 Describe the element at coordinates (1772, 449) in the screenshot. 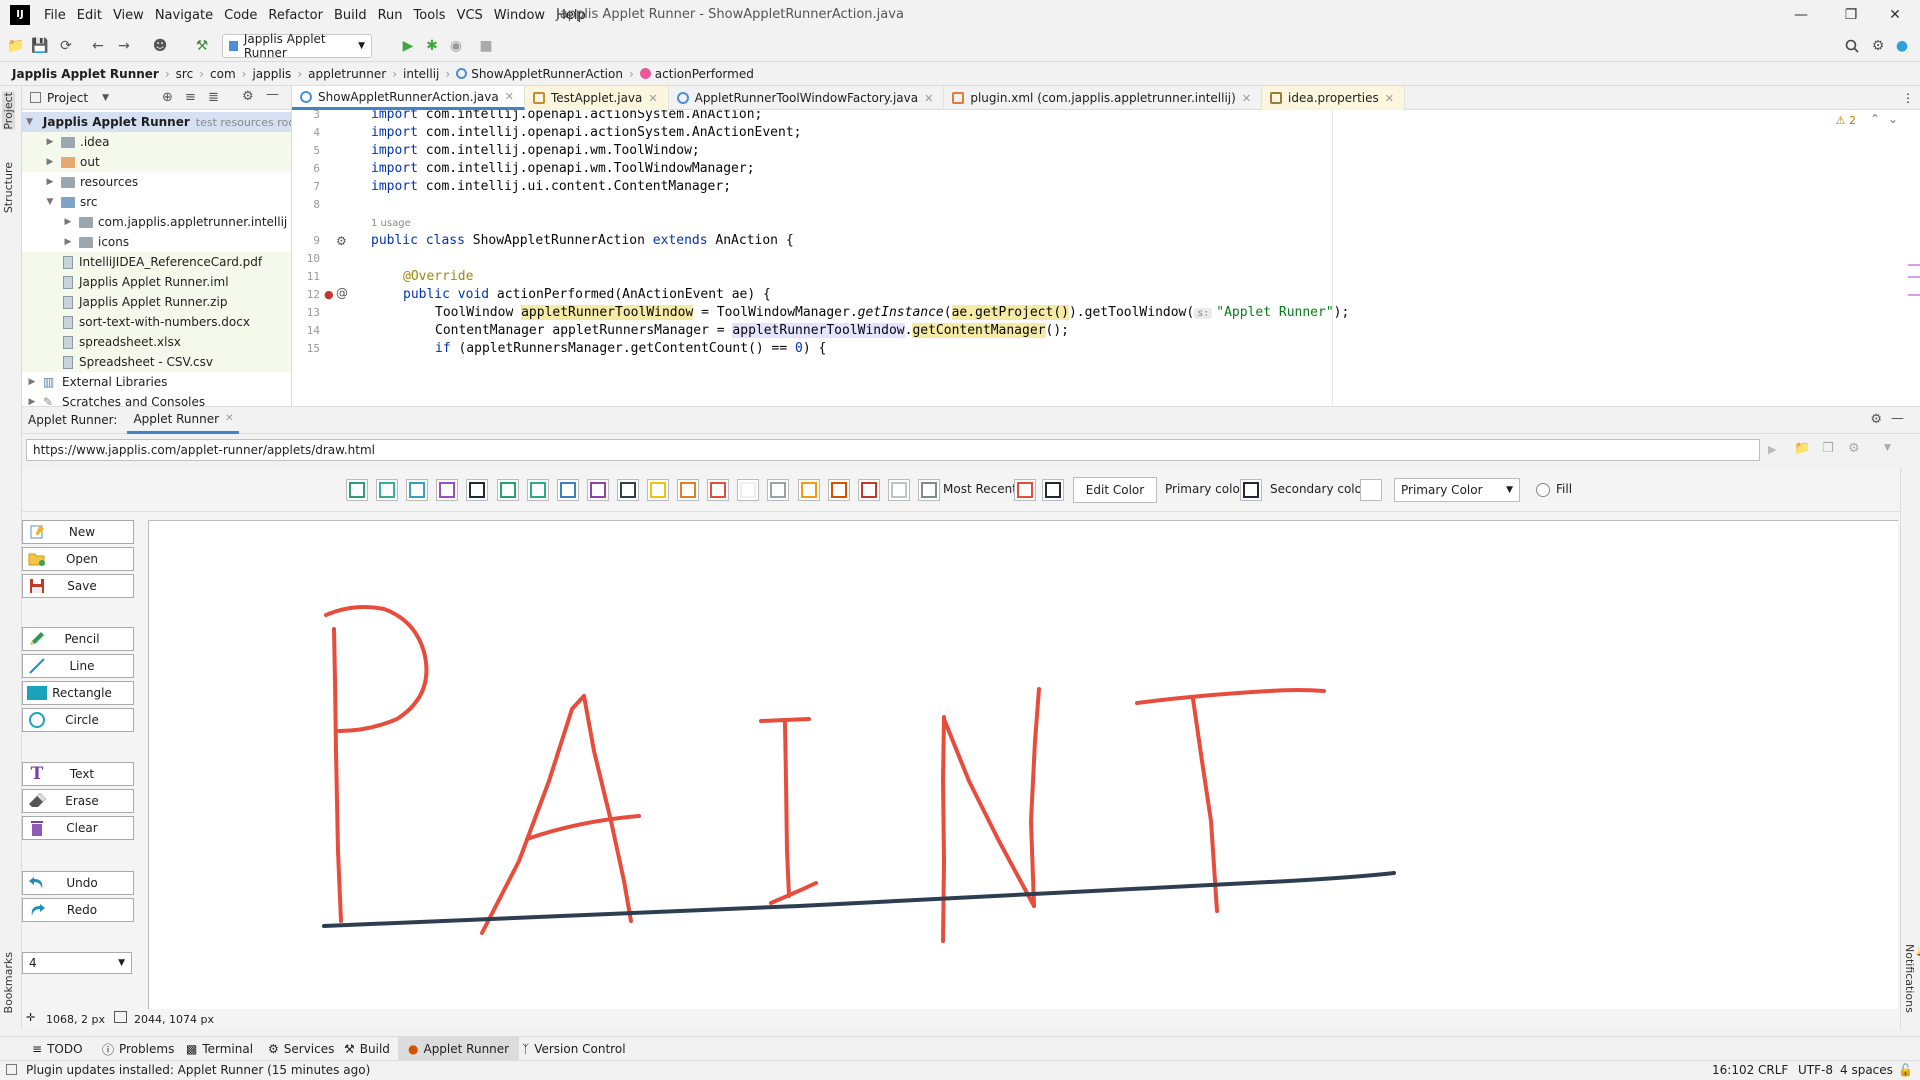

I see `go-icon: ▶` at that location.